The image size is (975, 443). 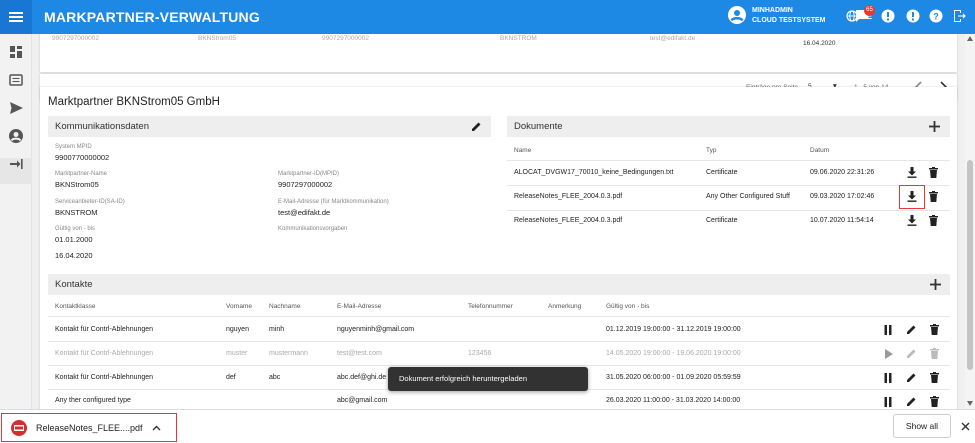 What do you see at coordinates (76, 212) in the screenshot?
I see `sa-id-value: BKNSTROM` at bounding box center [76, 212].